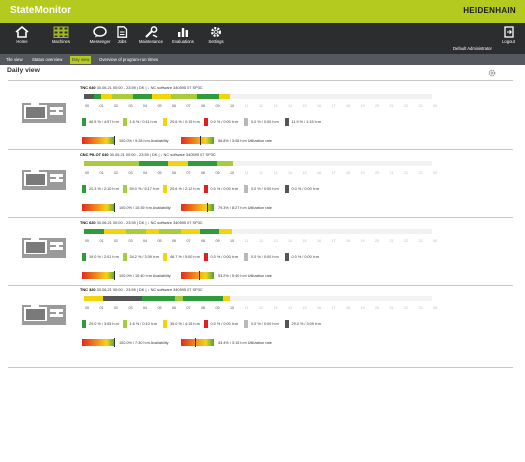  Describe the element at coordinates (246, 106) in the screenshot. I see `hour-label: 11` at that location.